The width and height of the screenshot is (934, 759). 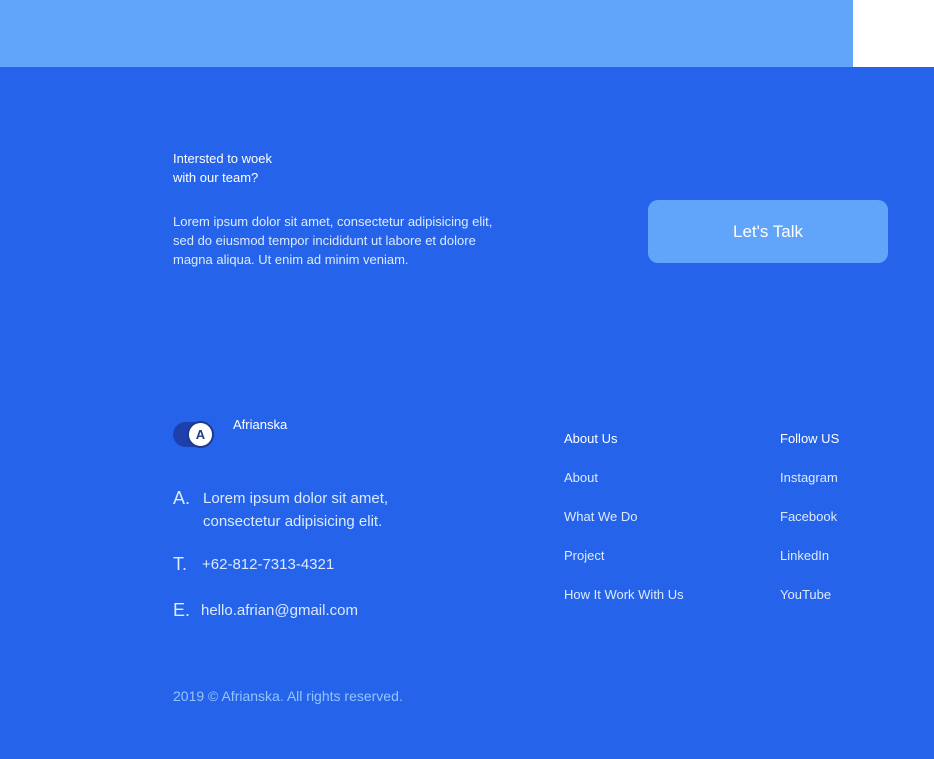 I want to click on contact-phone: T. +62-812-7313-4321, so click(x=253, y=564).